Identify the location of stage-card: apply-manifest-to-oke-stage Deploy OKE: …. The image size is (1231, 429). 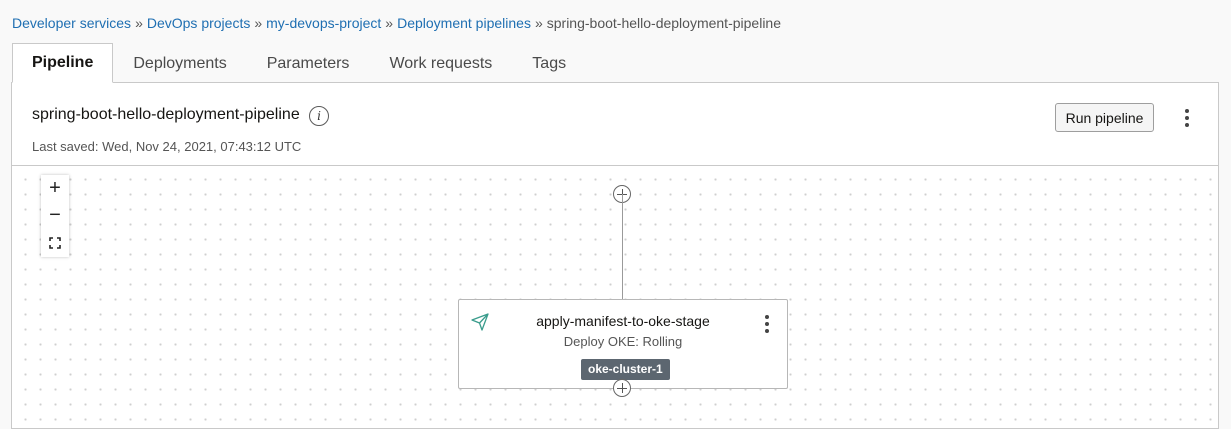
(623, 344).